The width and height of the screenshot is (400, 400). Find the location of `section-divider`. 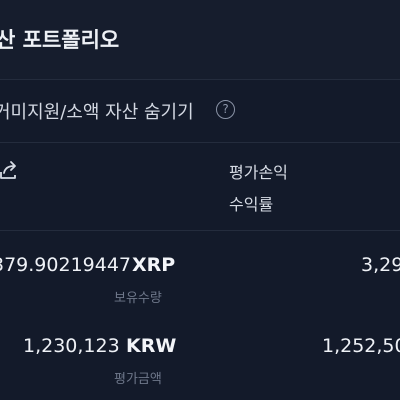

section-divider is located at coordinates (200, 230).